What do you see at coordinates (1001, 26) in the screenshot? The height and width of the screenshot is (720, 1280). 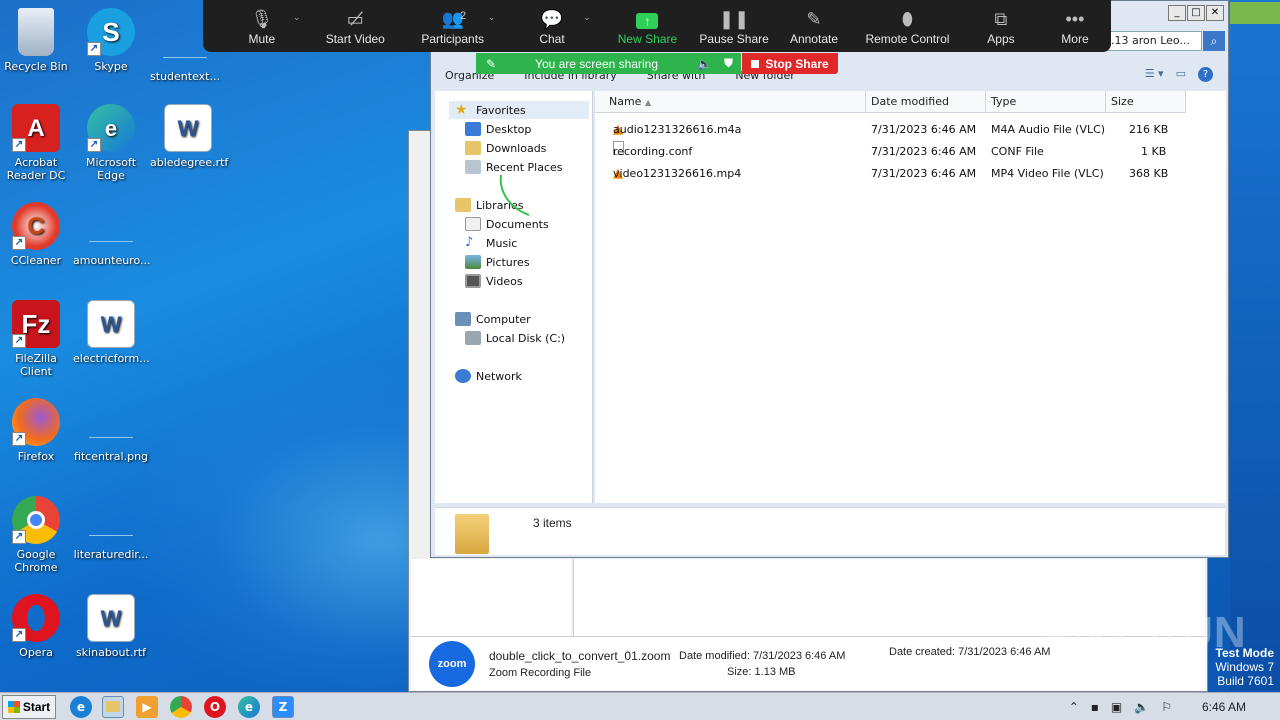 I see `apps-button: ⧉ Apps` at bounding box center [1001, 26].